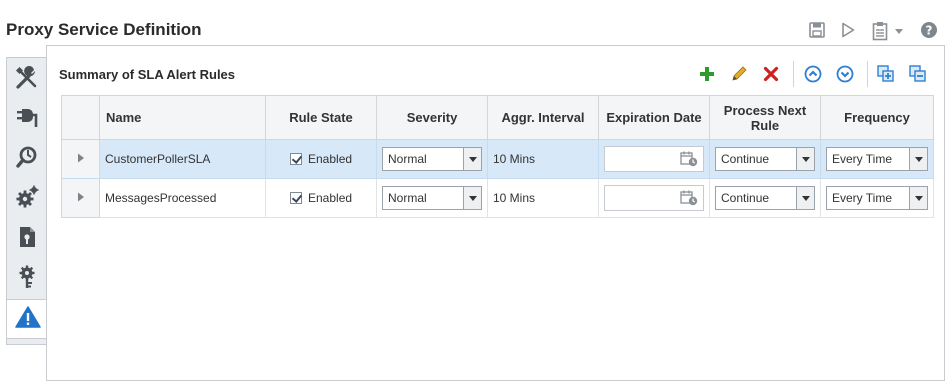  I want to click on column-header-process-next-rule: Process Next Rule, so click(765, 117).